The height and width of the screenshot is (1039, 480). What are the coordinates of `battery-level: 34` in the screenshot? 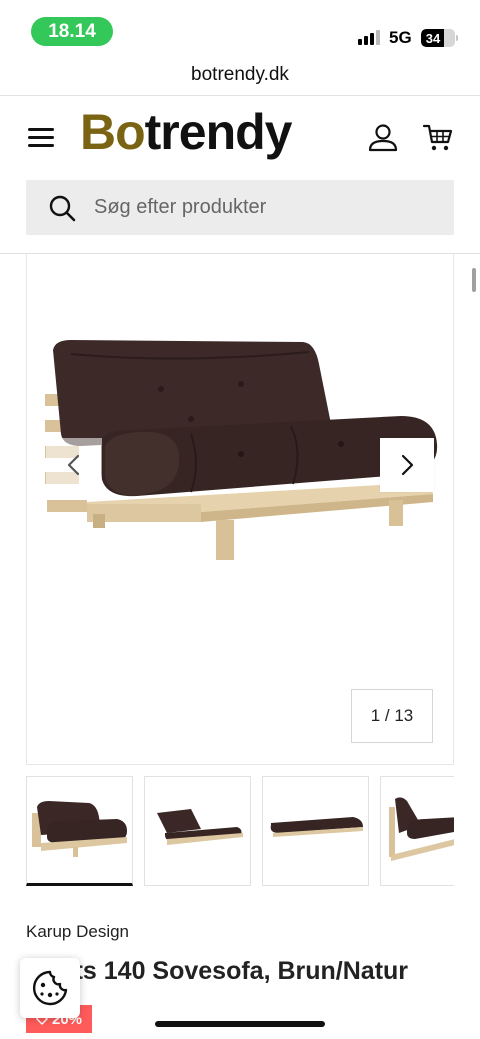 It's located at (433, 38).